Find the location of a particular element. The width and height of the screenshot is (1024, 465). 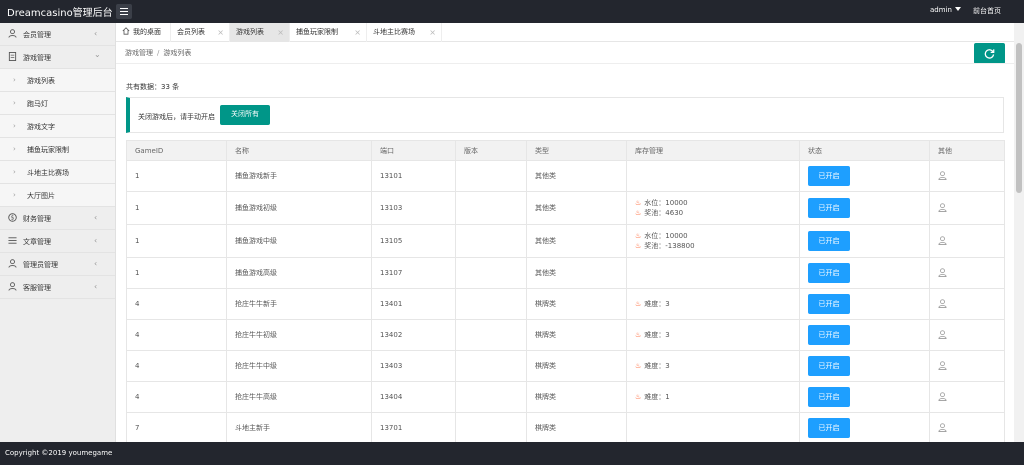

user-icon is located at coordinates (12, 33).